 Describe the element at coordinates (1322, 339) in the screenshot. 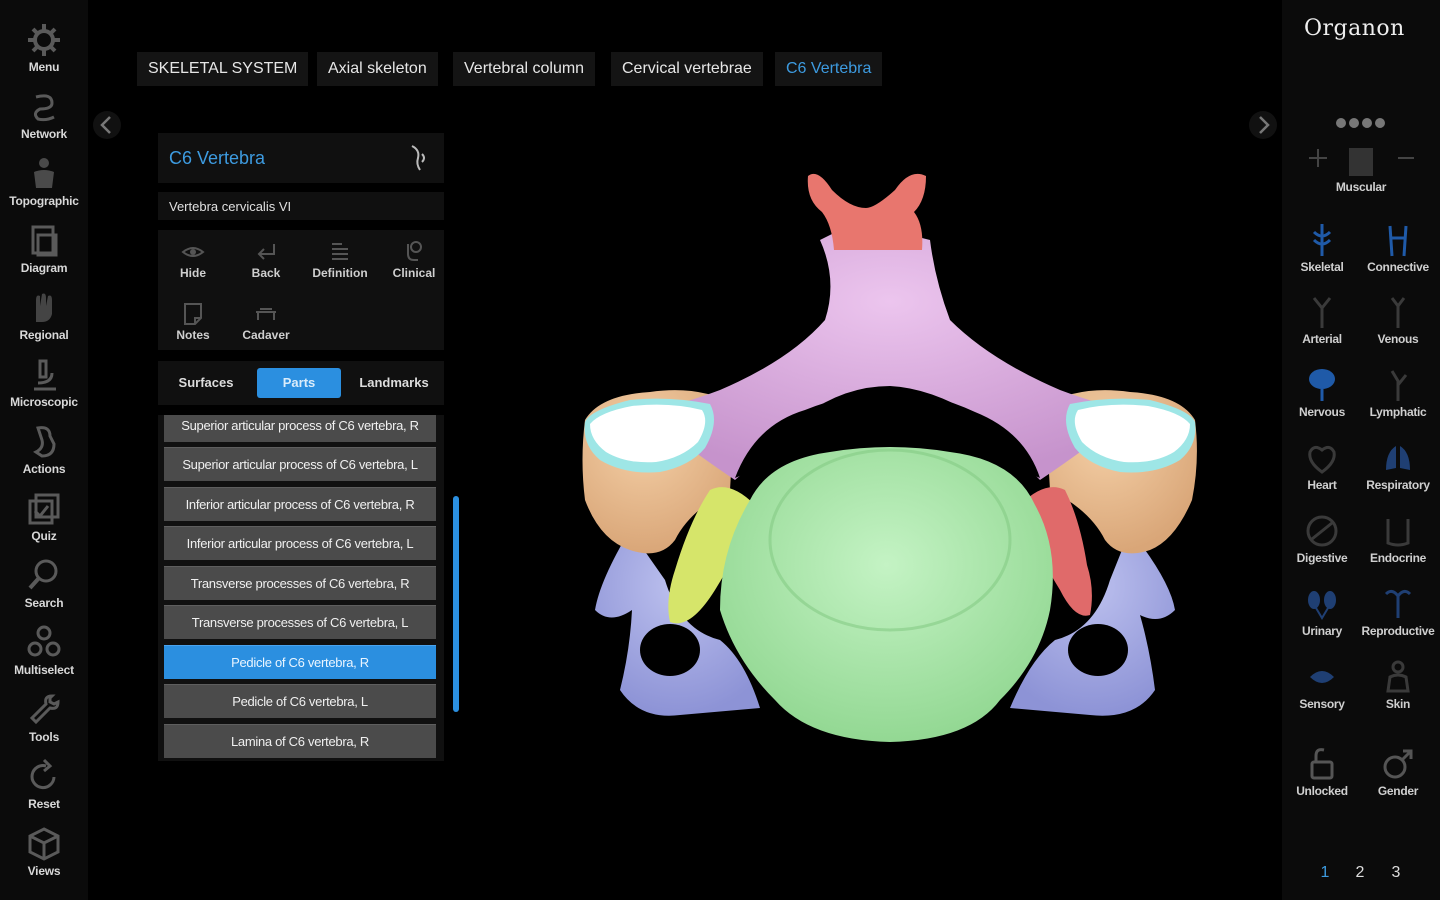

I see `arterial-label: Arterial` at that location.